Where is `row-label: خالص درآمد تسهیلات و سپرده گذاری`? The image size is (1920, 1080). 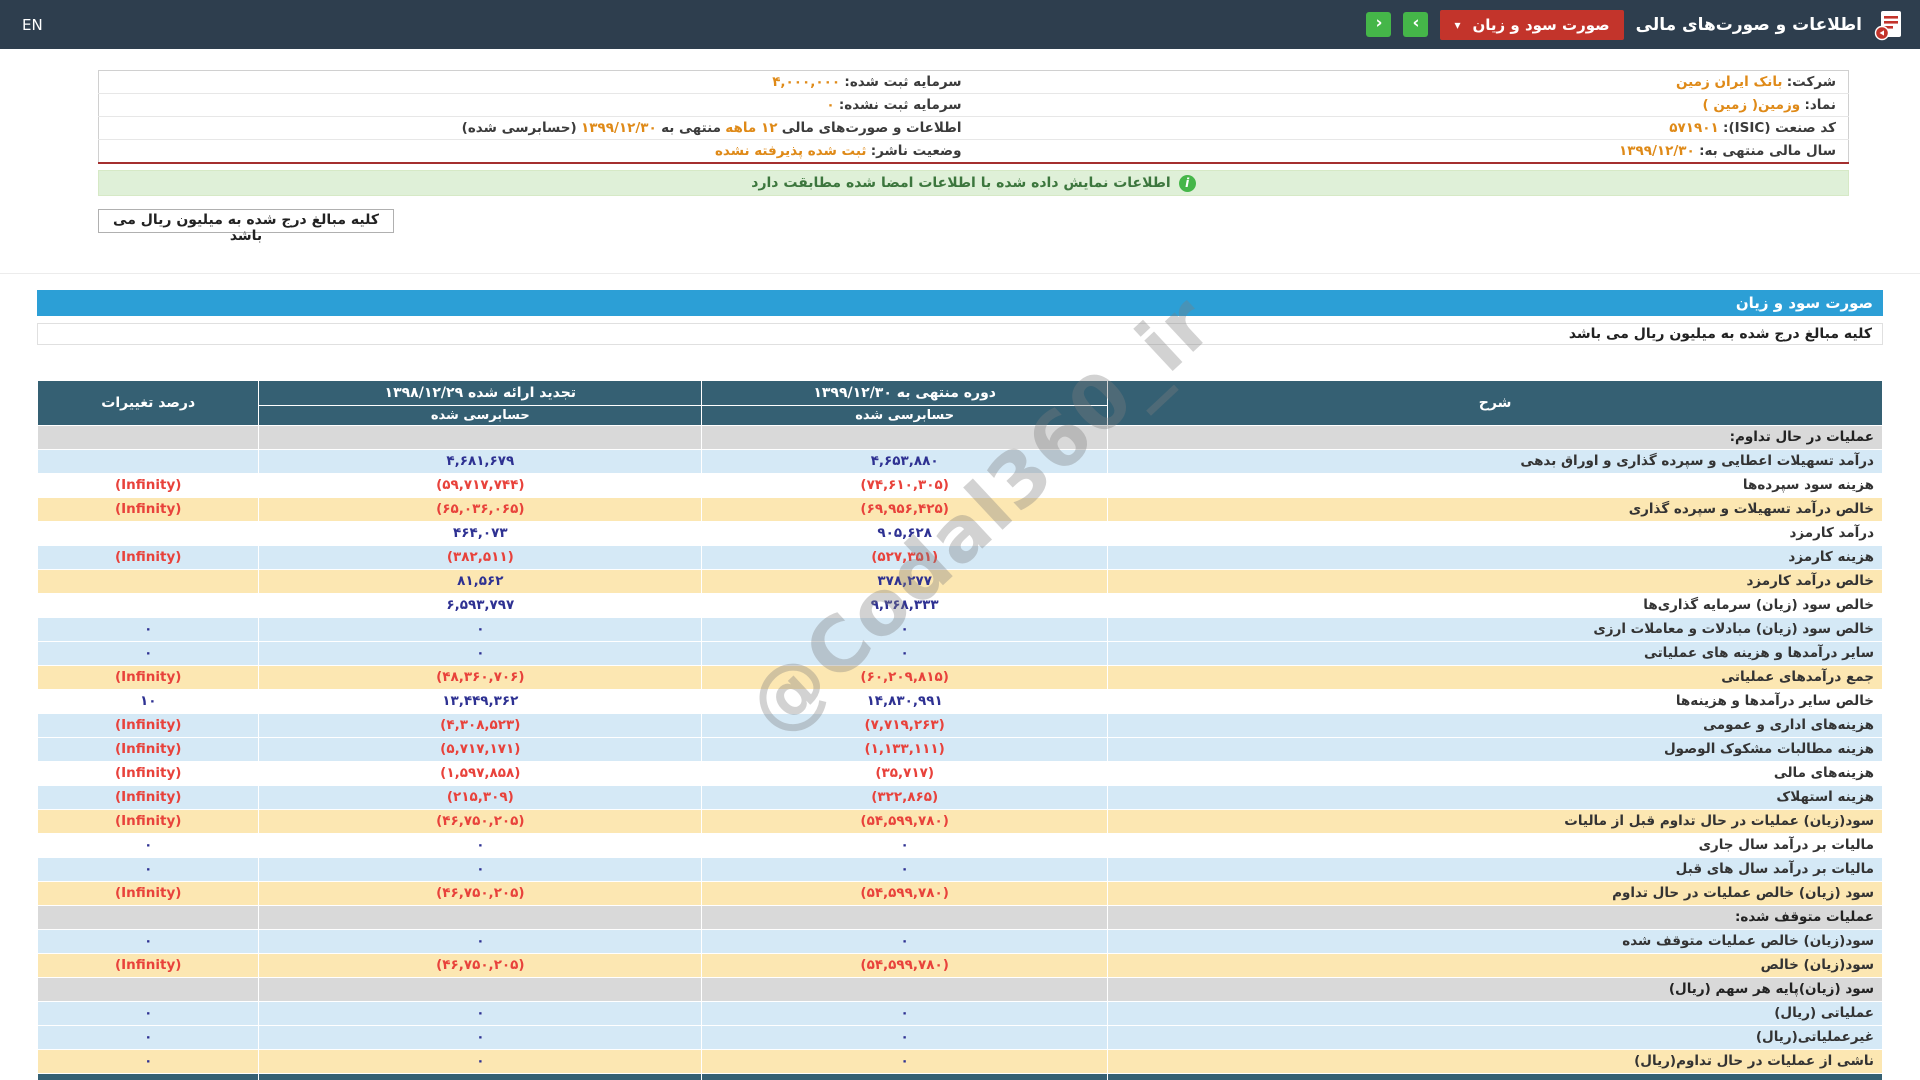 row-label: خالص درآمد تسهیلات و سپرده گذاری is located at coordinates (1495, 509).